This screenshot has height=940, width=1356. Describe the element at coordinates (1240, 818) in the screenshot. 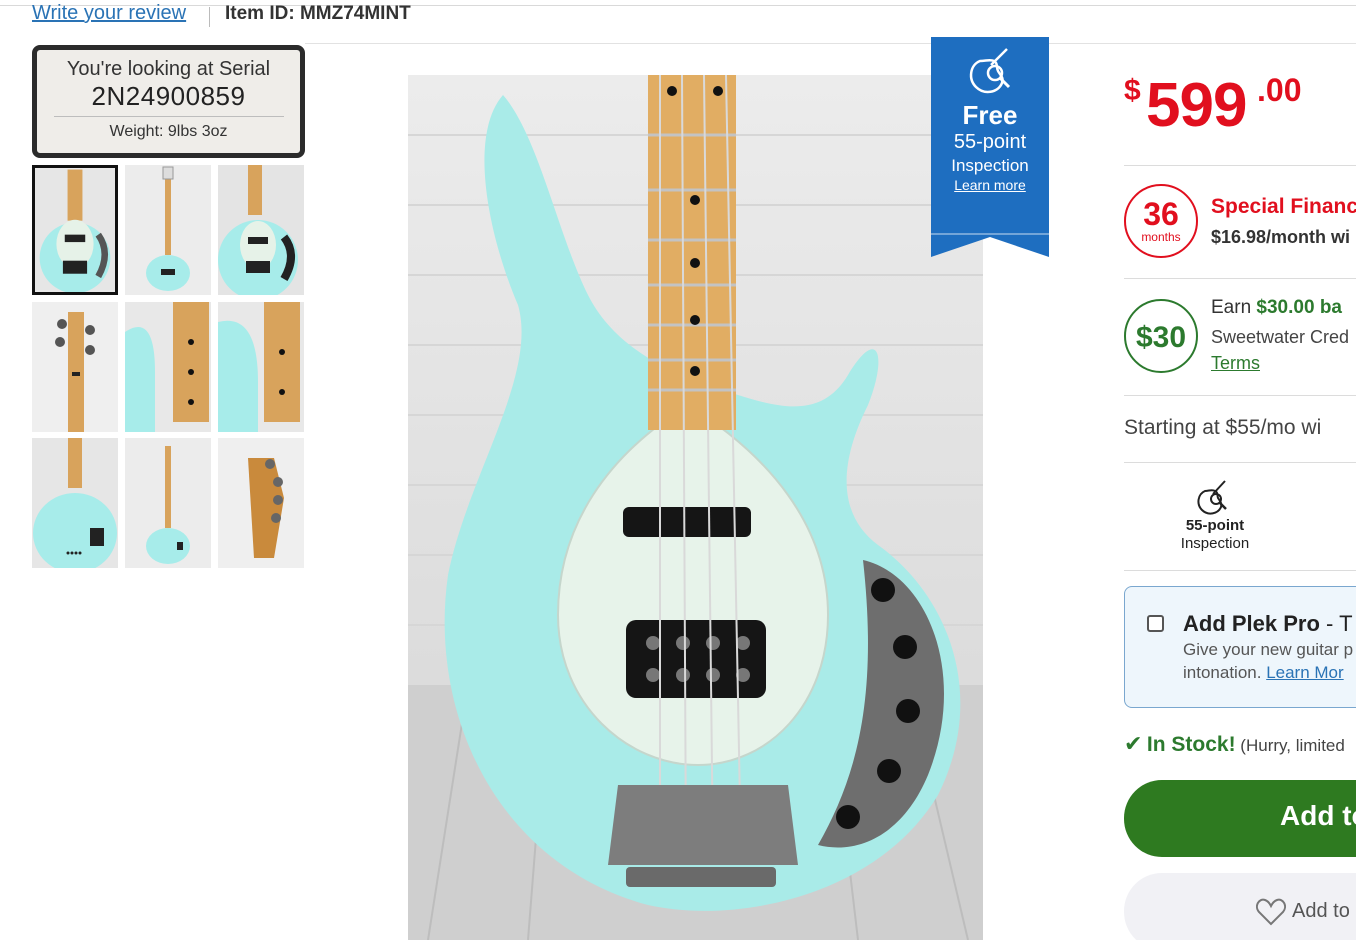

I see `add-to-cart-button: Add to` at that location.